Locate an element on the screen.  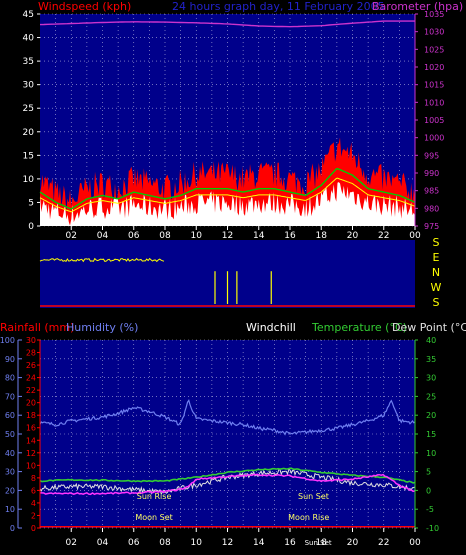
x-tick-label: 10 is located at coordinates (197, 236).